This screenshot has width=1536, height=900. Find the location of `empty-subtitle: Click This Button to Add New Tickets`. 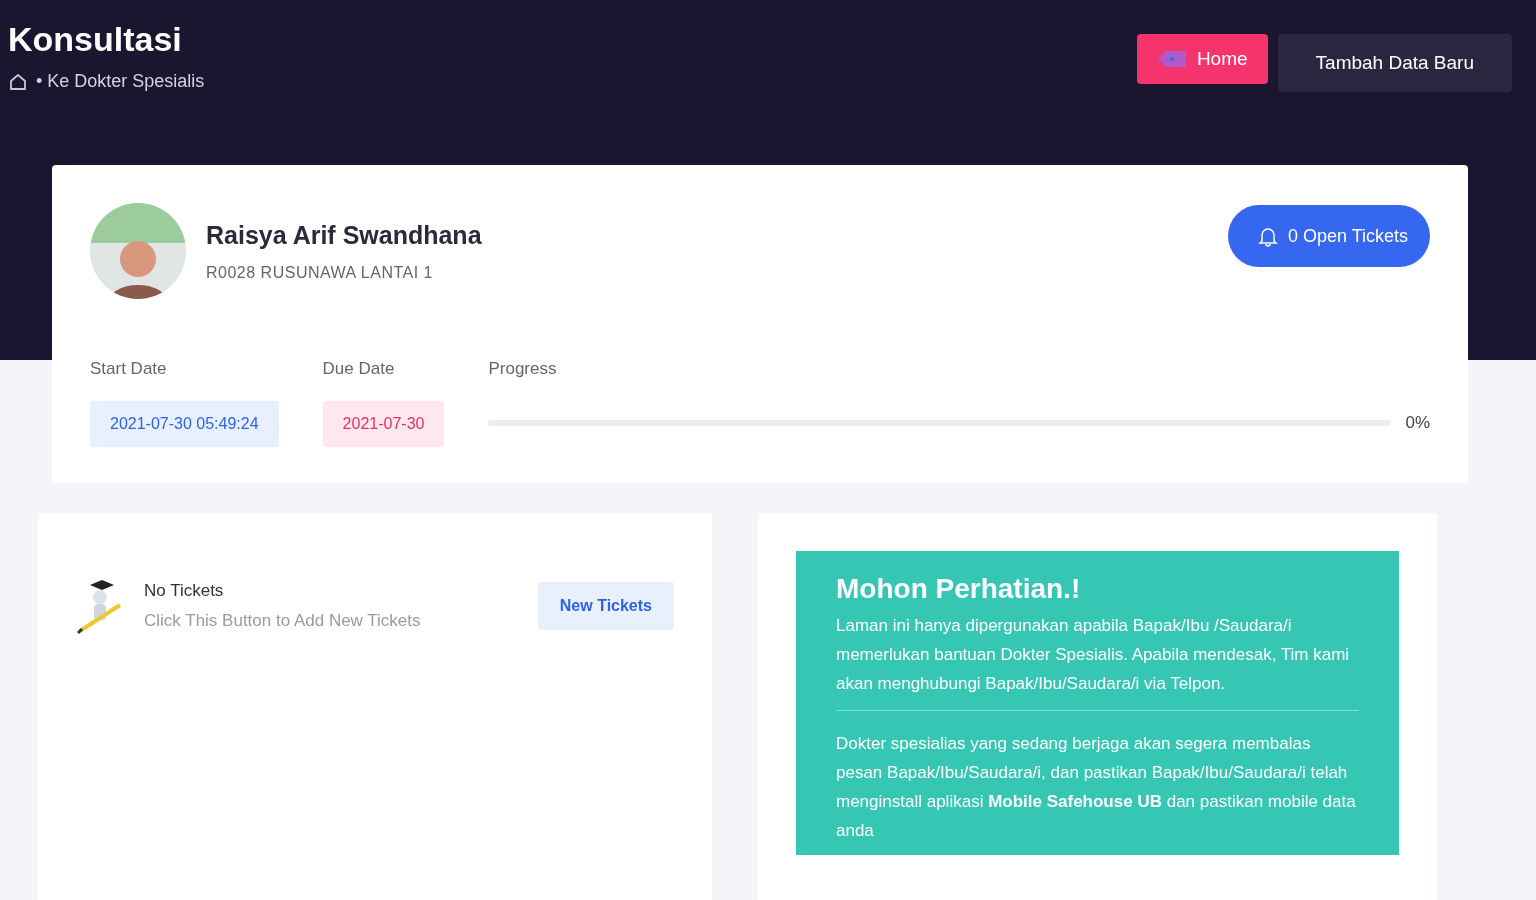

empty-subtitle: Click This Button to Add New Tickets is located at coordinates (283, 621).